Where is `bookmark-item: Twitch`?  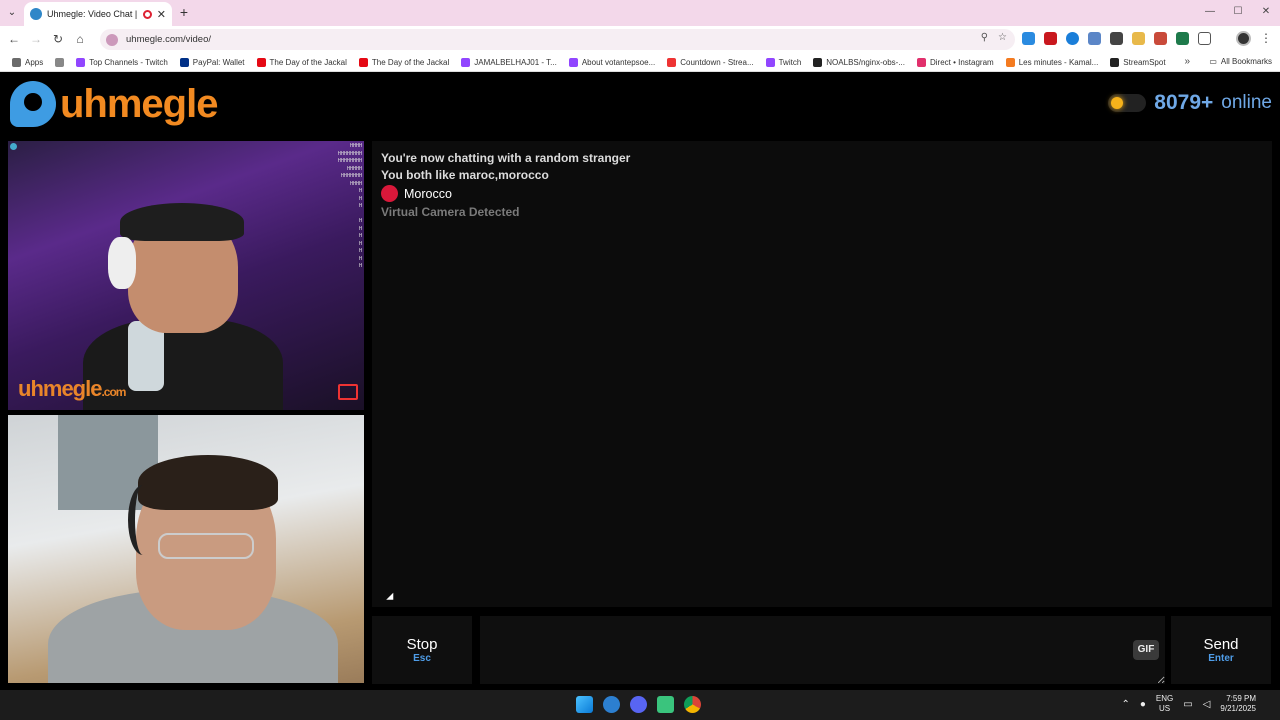
bookmark-item: Twitch is located at coordinates (783, 62).